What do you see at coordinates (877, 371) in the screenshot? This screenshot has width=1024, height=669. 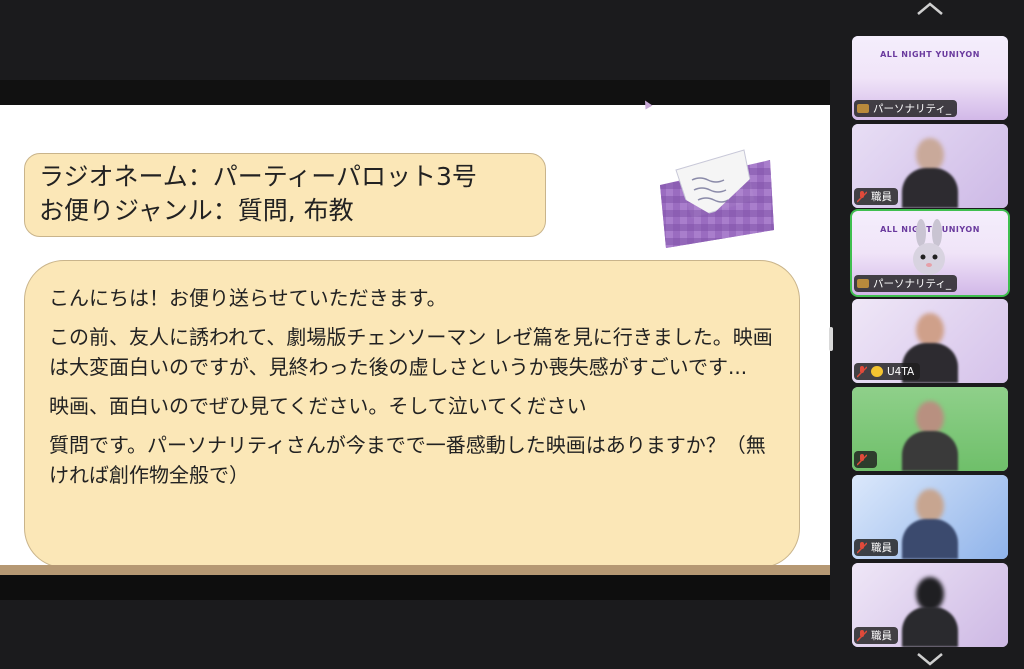 I see `chick-icon` at bounding box center [877, 371].